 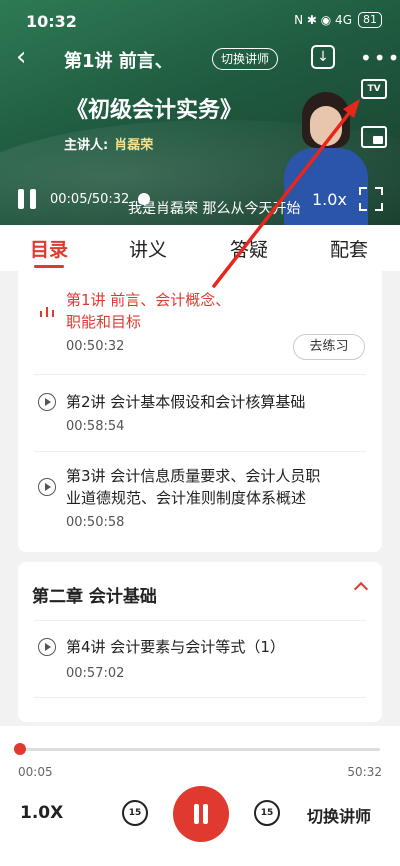 What do you see at coordinates (186, 498) in the screenshot?
I see `lesson-3-title-line2: 业道德规范、会计准则制度体系概述` at bounding box center [186, 498].